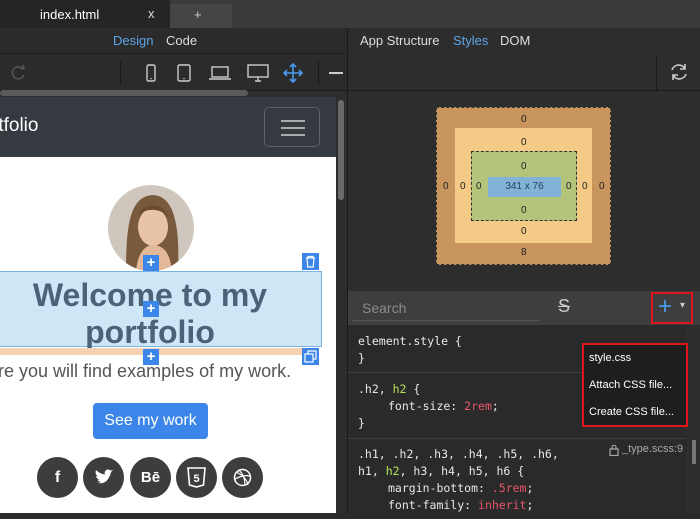 This screenshot has height=519, width=700. I want to click on redo-icon, so click(18, 73).